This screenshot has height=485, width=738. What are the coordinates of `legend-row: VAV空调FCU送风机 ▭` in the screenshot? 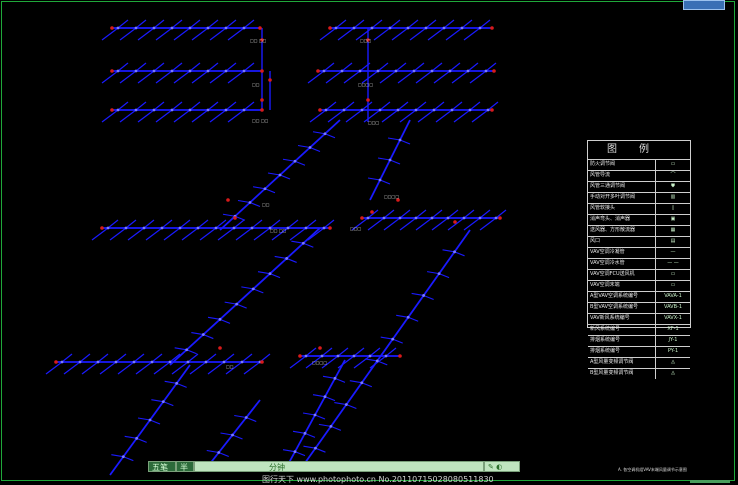 It's located at (639, 274).